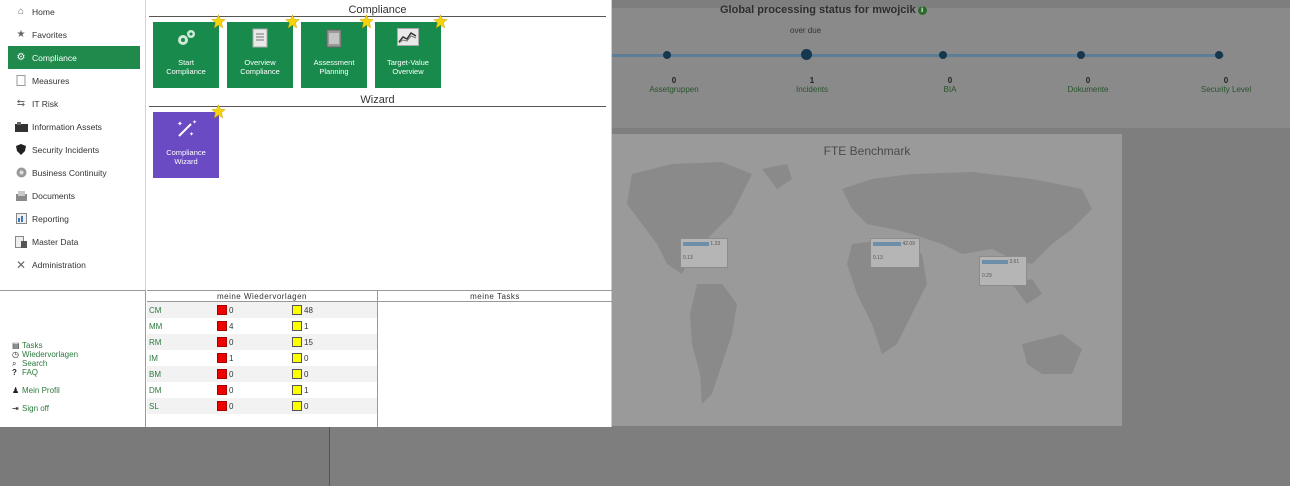 The image size is (1290, 486). Describe the element at coordinates (45, 372) in the screenshot. I see `quick-link-faq: ? FAQ` at that location.